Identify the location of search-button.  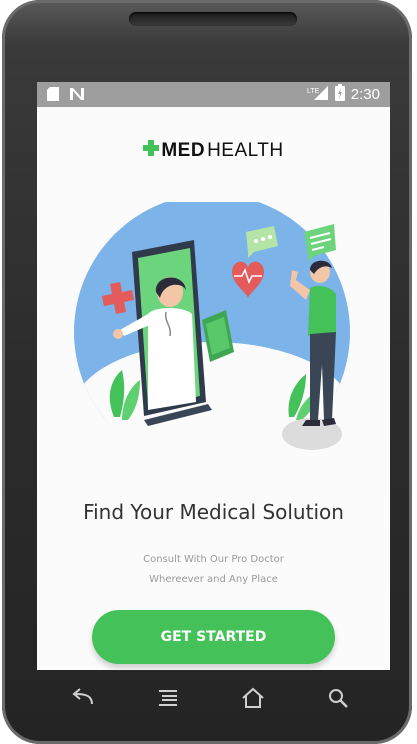
(338, 698).